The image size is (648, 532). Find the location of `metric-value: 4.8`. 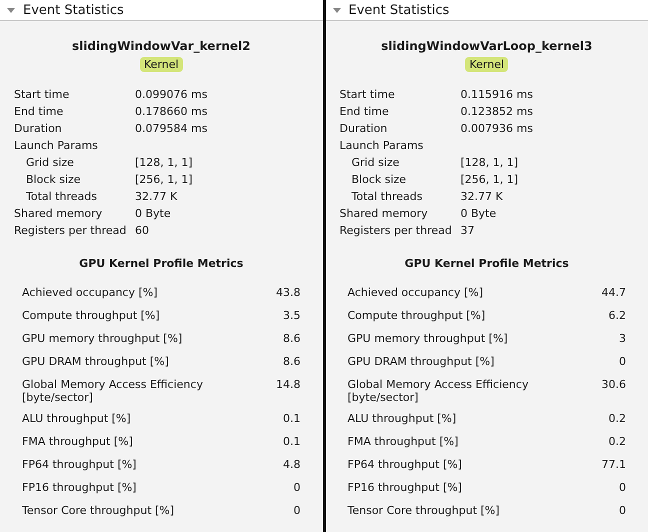

metric-value: 4.8 is located at coordinates (291, 464).